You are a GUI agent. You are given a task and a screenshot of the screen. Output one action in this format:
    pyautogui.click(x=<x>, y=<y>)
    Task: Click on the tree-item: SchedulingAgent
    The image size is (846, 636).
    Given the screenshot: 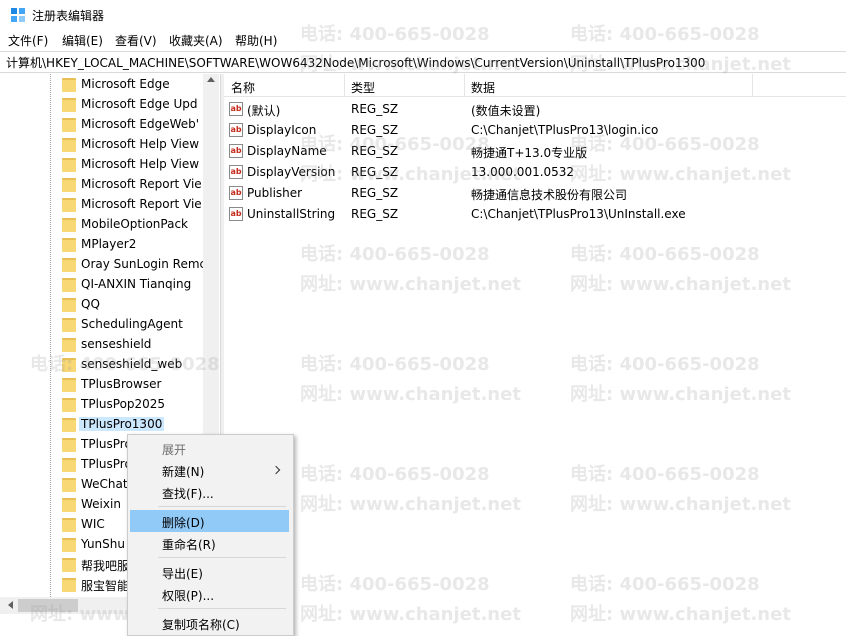 What is the action you would take?
    pyautogui.click(x=133, y=325)
    